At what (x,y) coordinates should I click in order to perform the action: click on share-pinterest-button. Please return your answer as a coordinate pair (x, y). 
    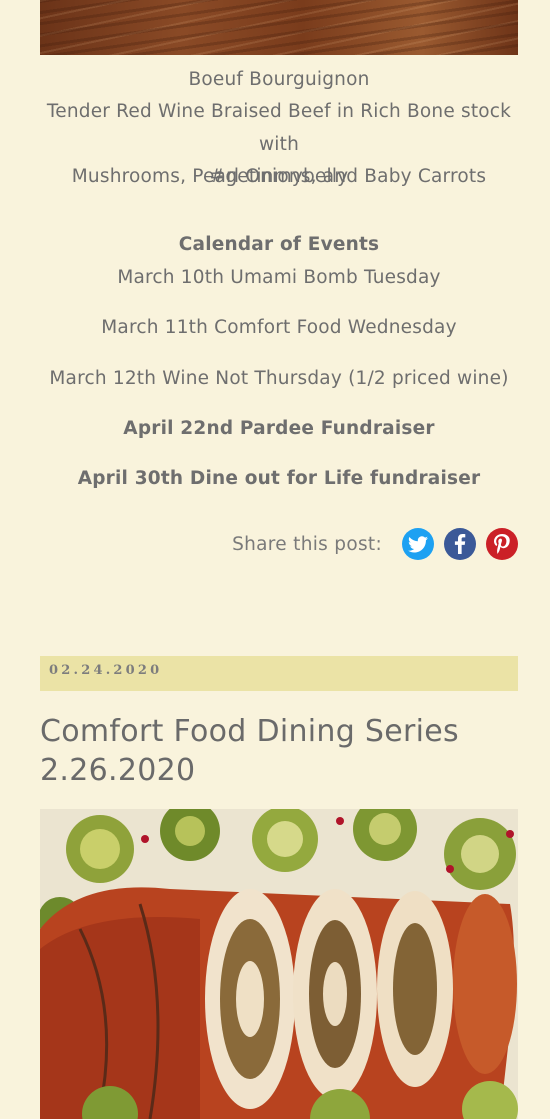
    Looking at the image, I should click on (502, 544).